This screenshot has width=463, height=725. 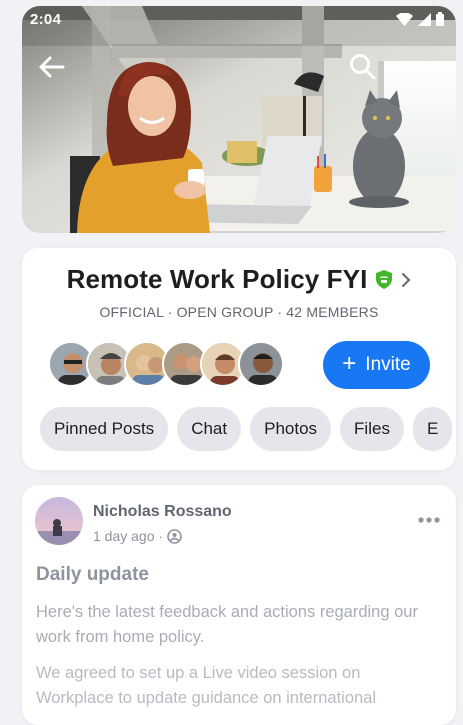 I want to click on back-button, so click(x=51, y=67).